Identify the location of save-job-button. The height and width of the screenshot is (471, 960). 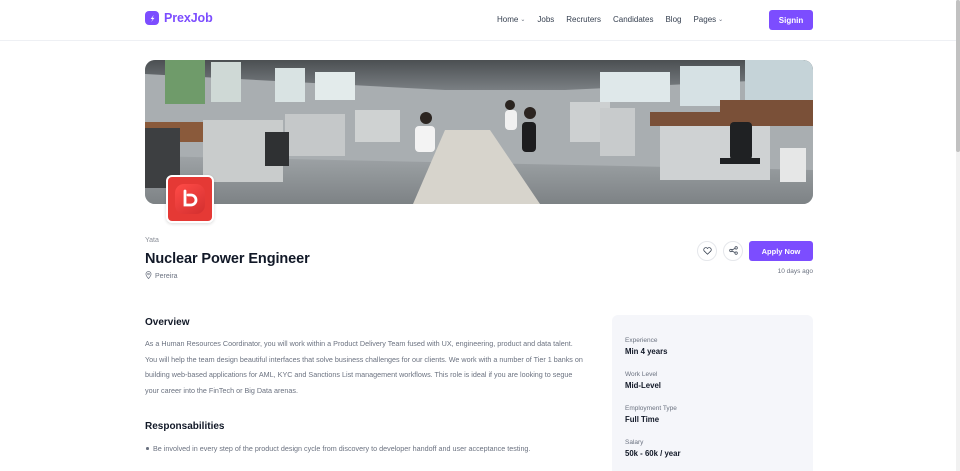
(707, 251).